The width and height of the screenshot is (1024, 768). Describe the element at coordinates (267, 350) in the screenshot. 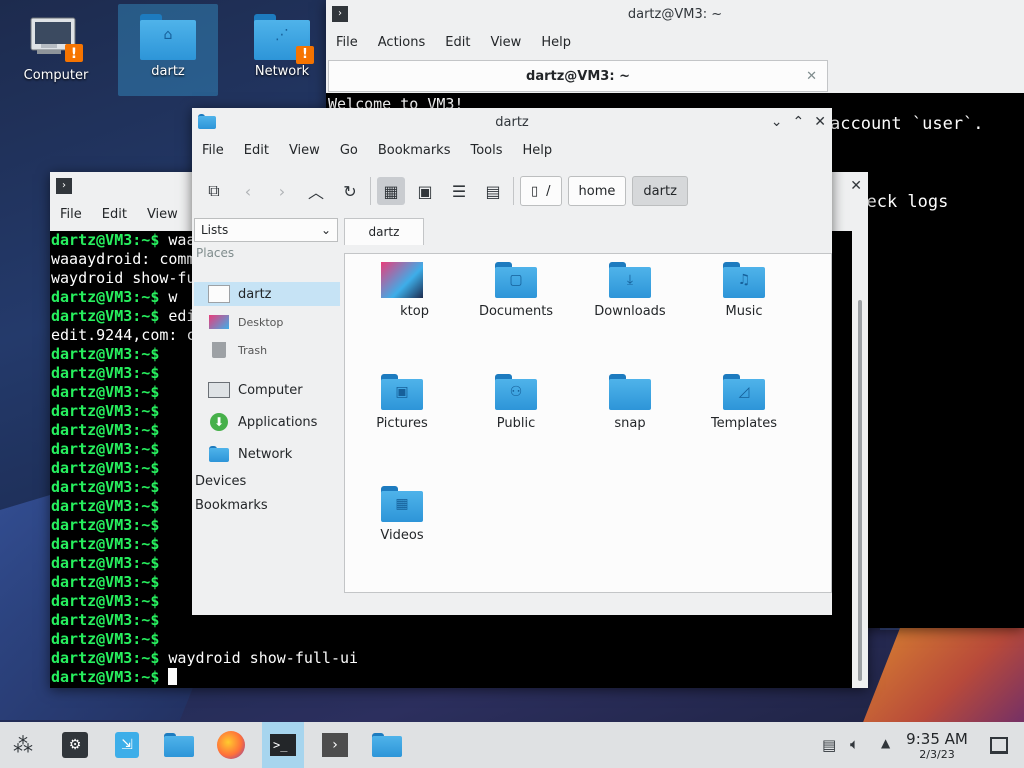

I see `sidebar-item-trash: Trash` at that location.